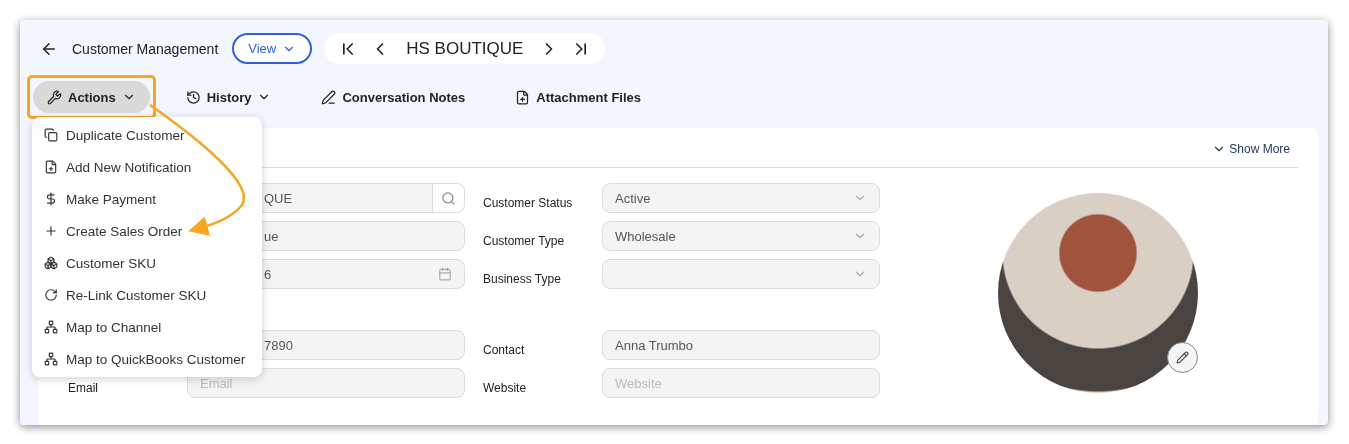 Image resolution: width=1349 pixels, height=444 pixels. I want to click on search-icon, so click(448, 198).